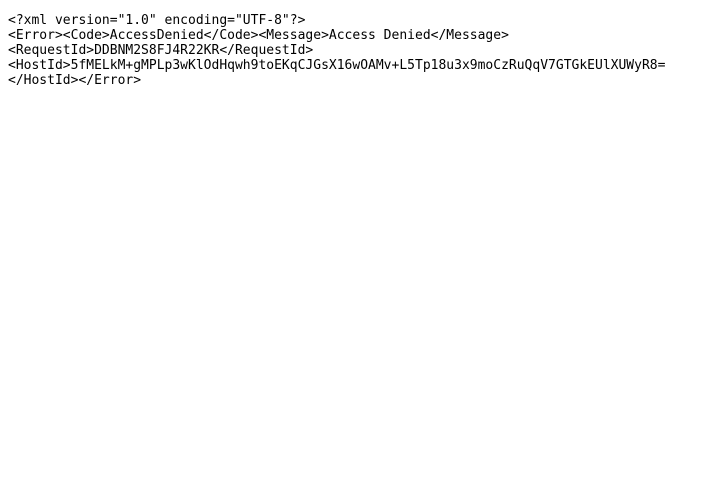  I want to click on closing-tags-line: </HostId></Error>, so click(75, 80).